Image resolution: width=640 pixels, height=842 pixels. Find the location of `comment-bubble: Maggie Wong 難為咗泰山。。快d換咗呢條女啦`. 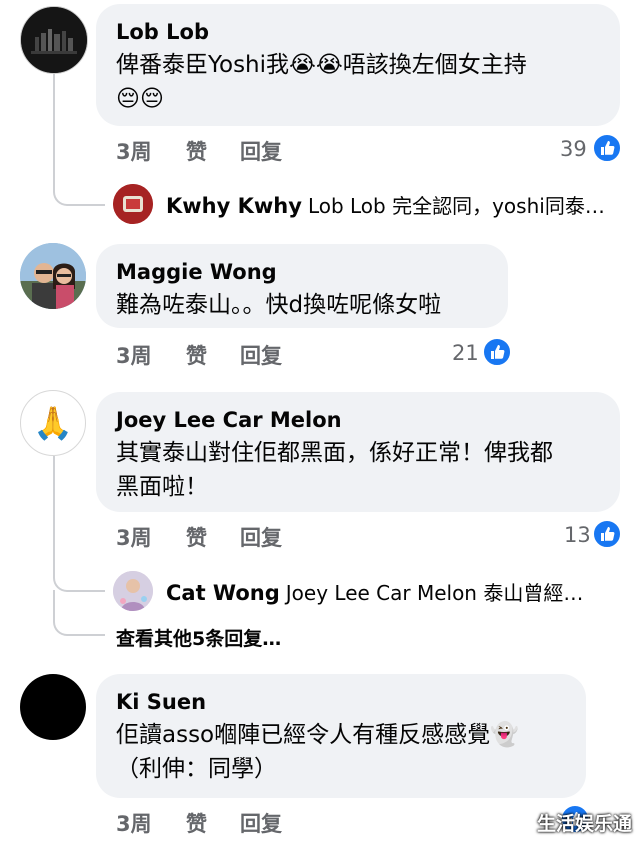

comment-bubble: Maggie Wong 難為咗泰山。。快d換咗呢條女啦 is located at coordinates (302, 286).